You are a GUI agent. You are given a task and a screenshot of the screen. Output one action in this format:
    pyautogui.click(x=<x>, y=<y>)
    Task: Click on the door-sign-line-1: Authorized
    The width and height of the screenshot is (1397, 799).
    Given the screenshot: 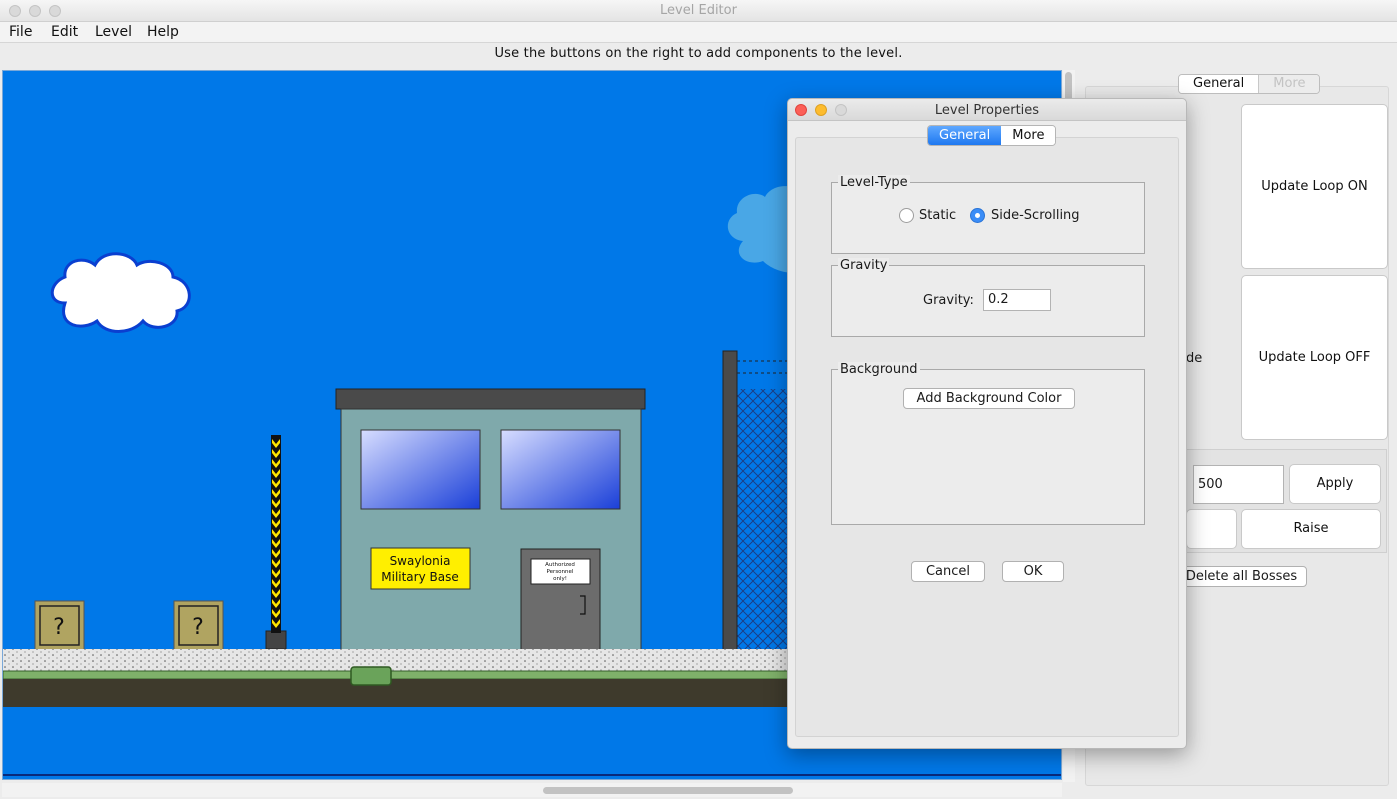 What is the action you would take?
    pyautogui.click(x=560, y=565)
    